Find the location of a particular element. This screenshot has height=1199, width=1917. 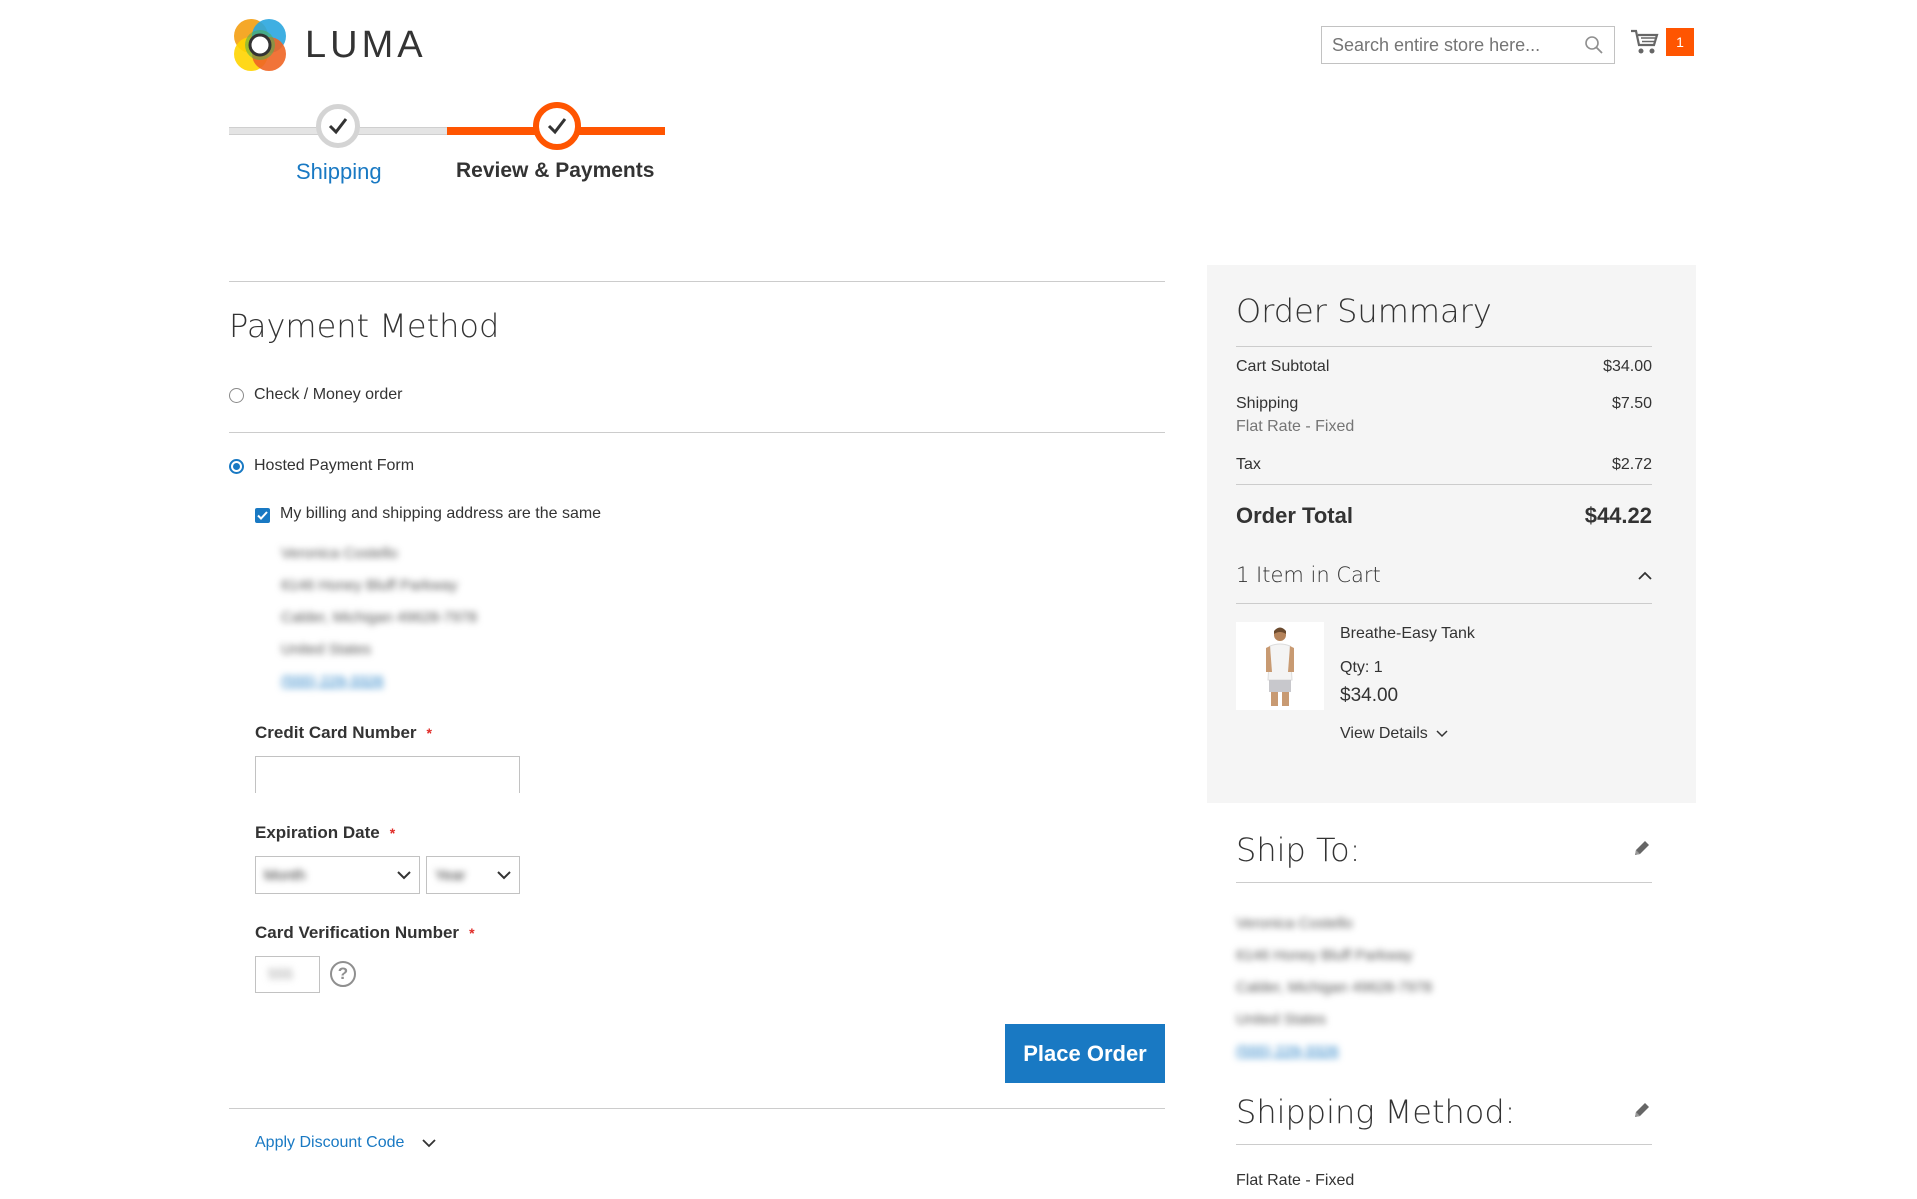

tax-value: $2.72 is located at coordinates (1631, 464).